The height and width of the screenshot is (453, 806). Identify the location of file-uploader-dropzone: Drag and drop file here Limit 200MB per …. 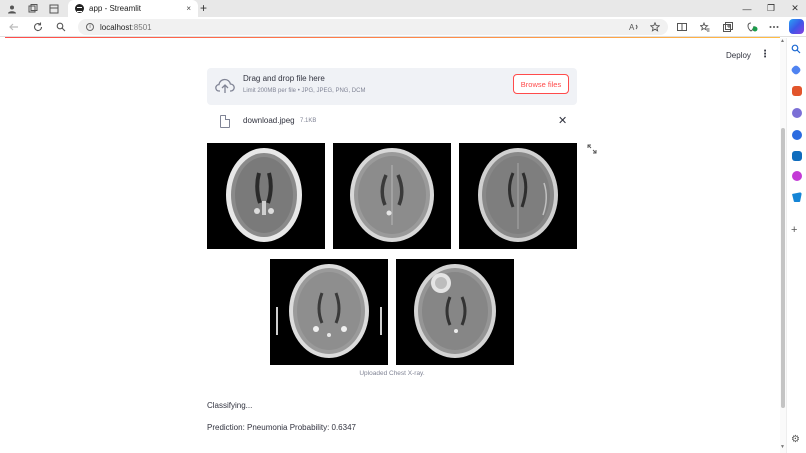
(392, 86).